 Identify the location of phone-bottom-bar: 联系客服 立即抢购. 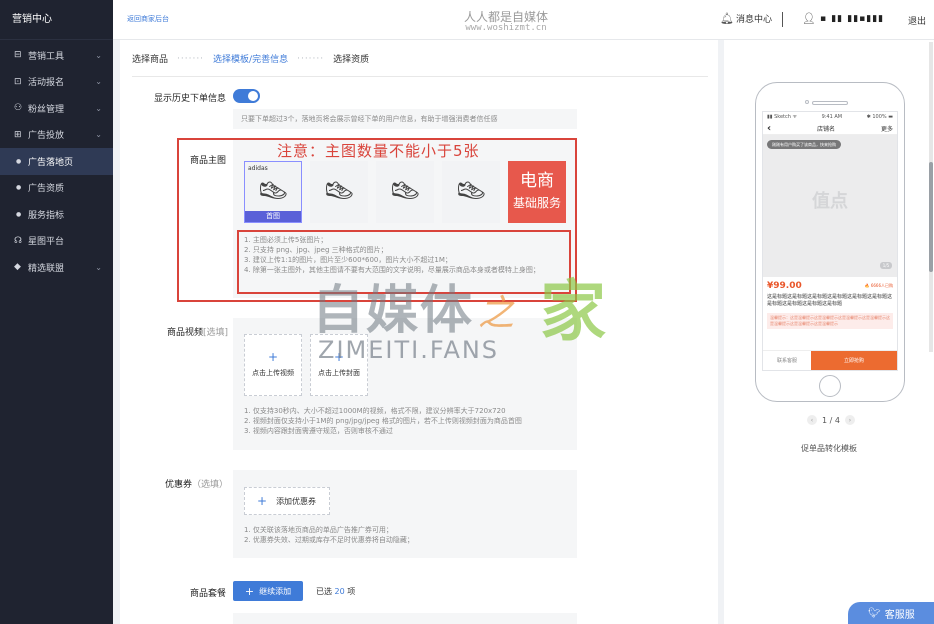
(830, 360).